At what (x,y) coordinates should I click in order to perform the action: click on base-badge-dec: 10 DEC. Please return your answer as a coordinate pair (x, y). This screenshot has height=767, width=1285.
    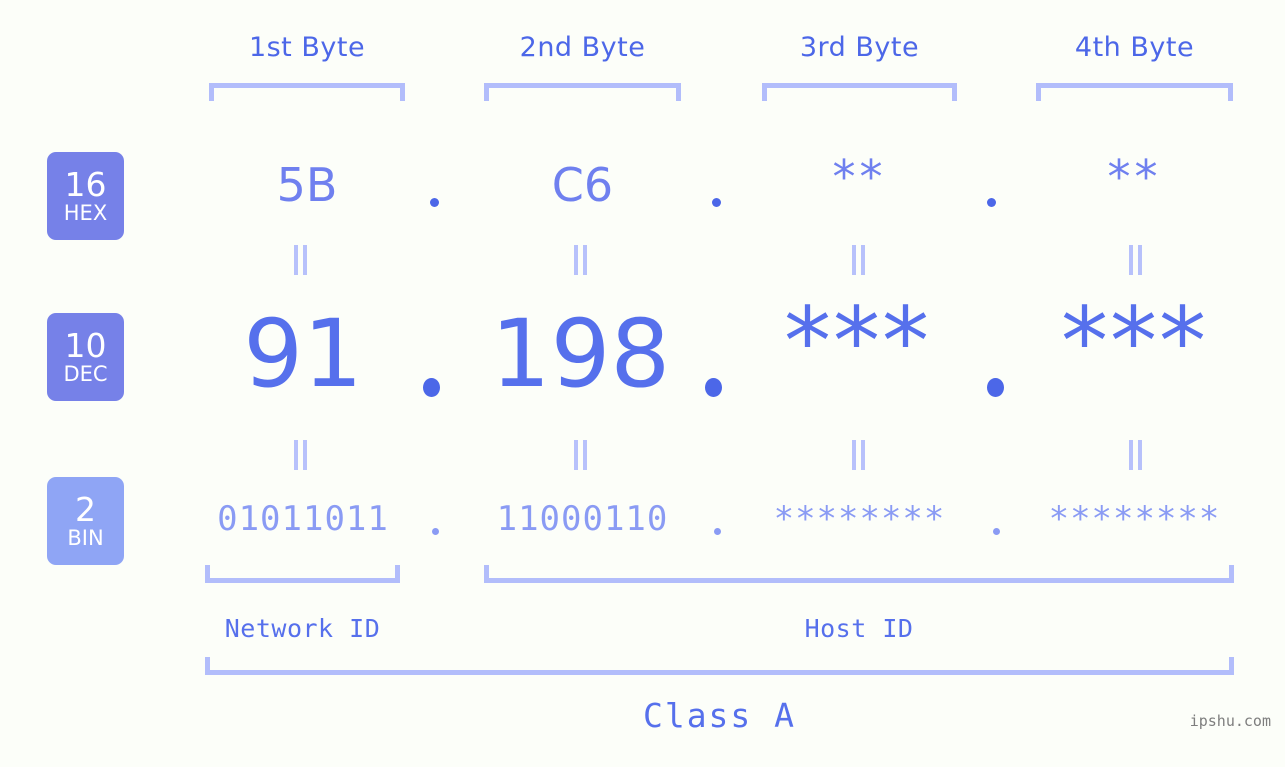
    Looking at the image, I should click on (85, 357).